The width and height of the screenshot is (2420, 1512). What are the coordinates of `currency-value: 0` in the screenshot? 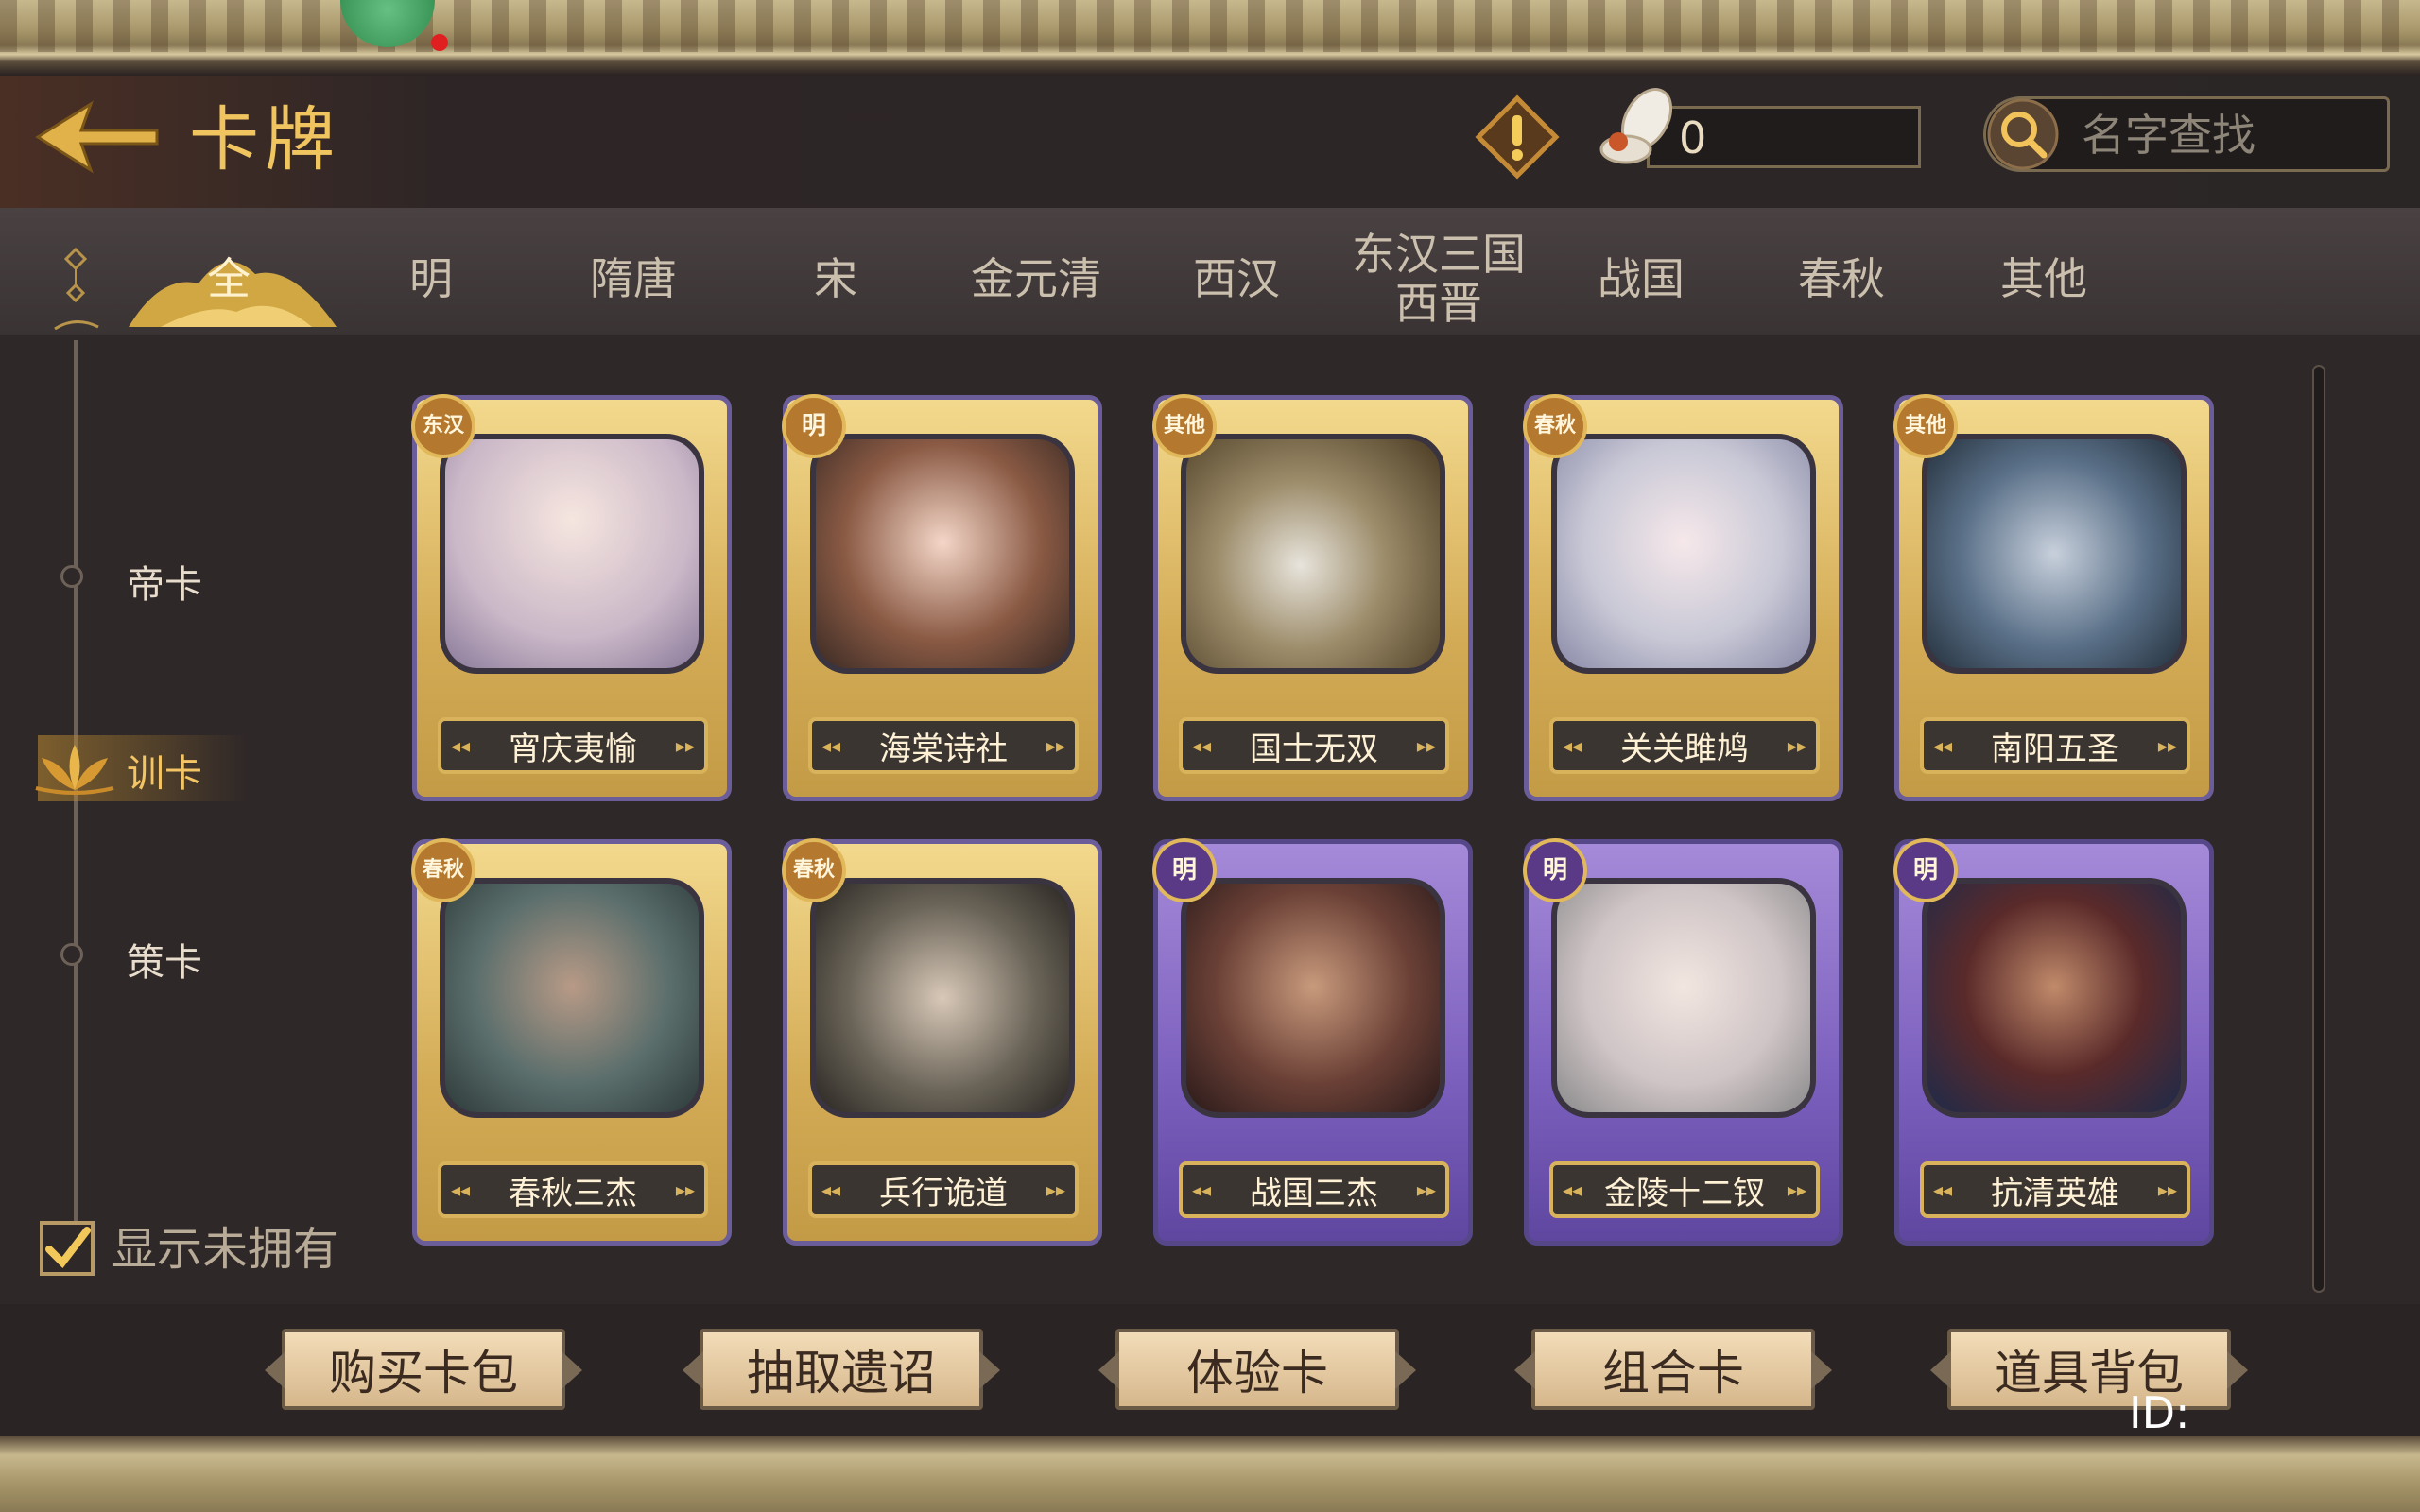 It's located at (1693, 137).